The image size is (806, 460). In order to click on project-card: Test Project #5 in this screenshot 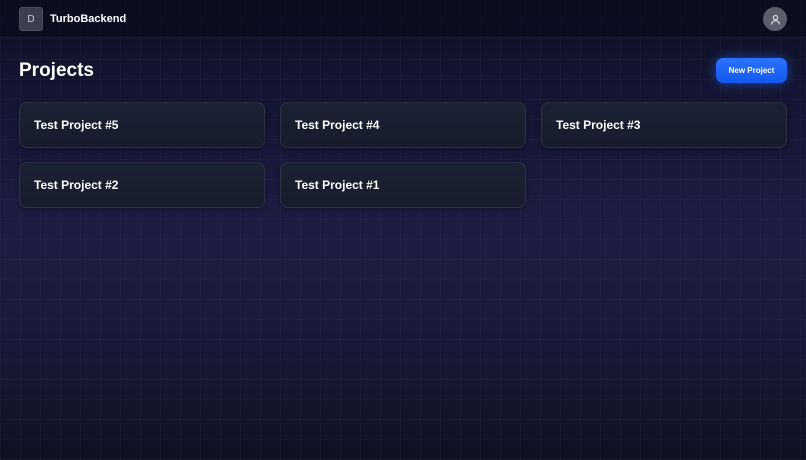, I will do `click(142, 125)`.